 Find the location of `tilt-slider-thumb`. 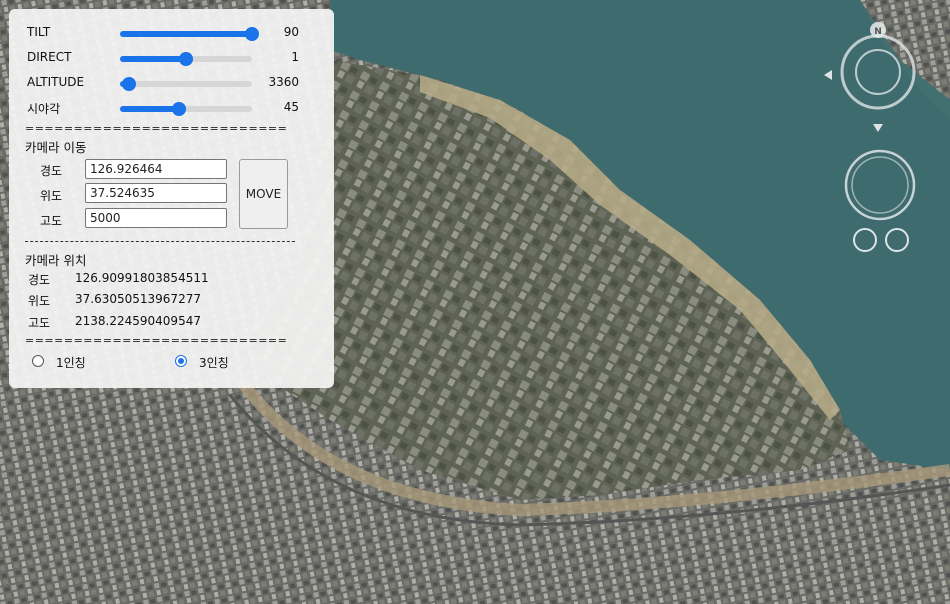

tilt-slider-thumb is located at coordinates (252, 34).